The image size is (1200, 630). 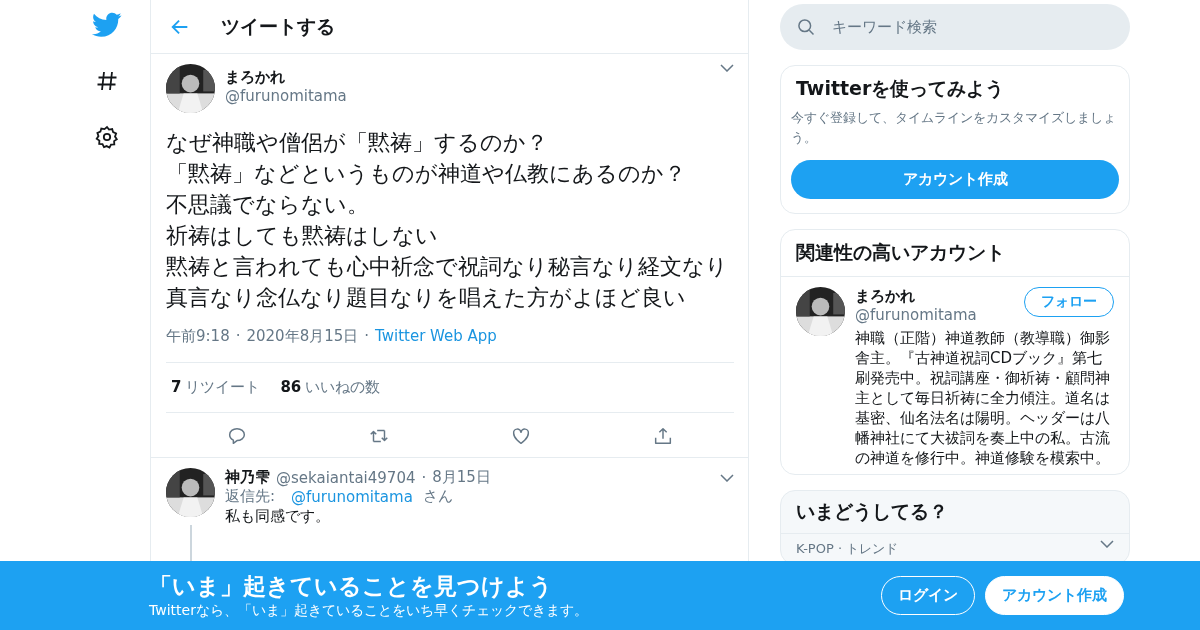 What do you see at coordinates (663, 436) in the screenshot?
I see `share-icon` at bounding box center [663, 436].